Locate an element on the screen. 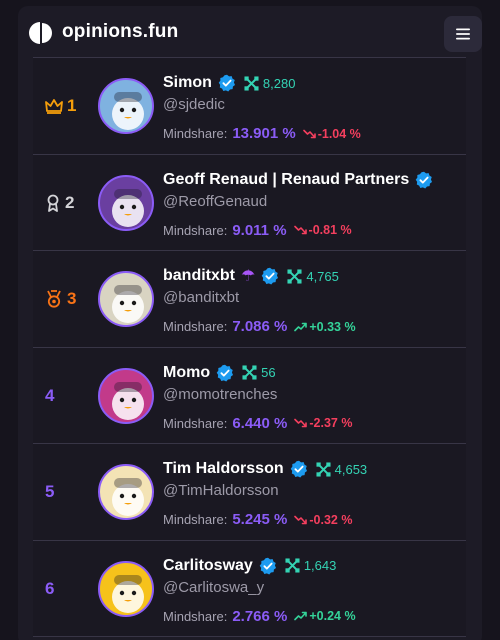 This screenshot has height=640, width=500. display-name: Tim Haldorsson is located at coordinates (223, 469).